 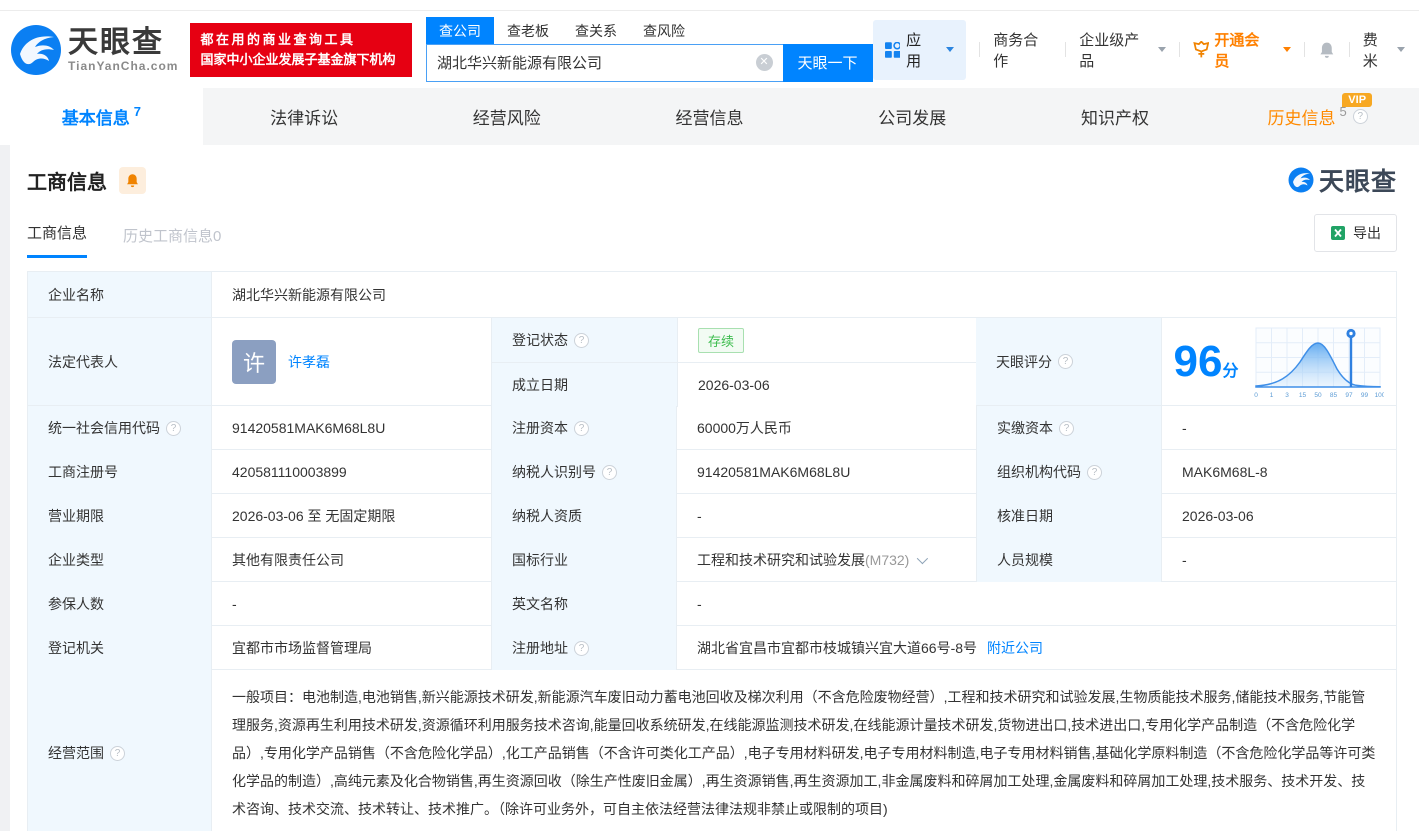 I want to click on svg-text: 50, so click(x=1319, y=395).